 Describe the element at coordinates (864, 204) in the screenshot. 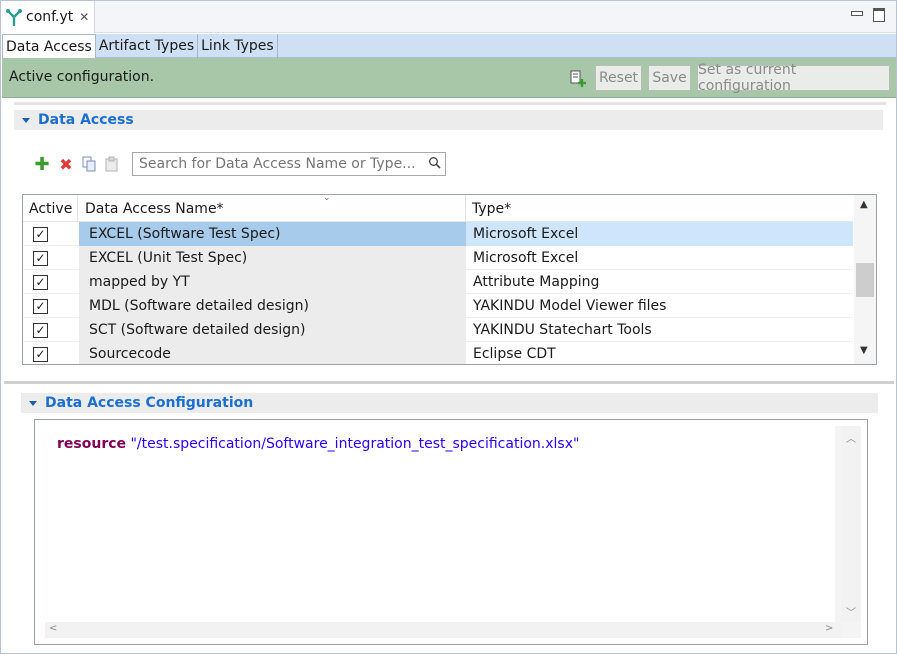

I see `scroll-up-icon: ▲` at that location.